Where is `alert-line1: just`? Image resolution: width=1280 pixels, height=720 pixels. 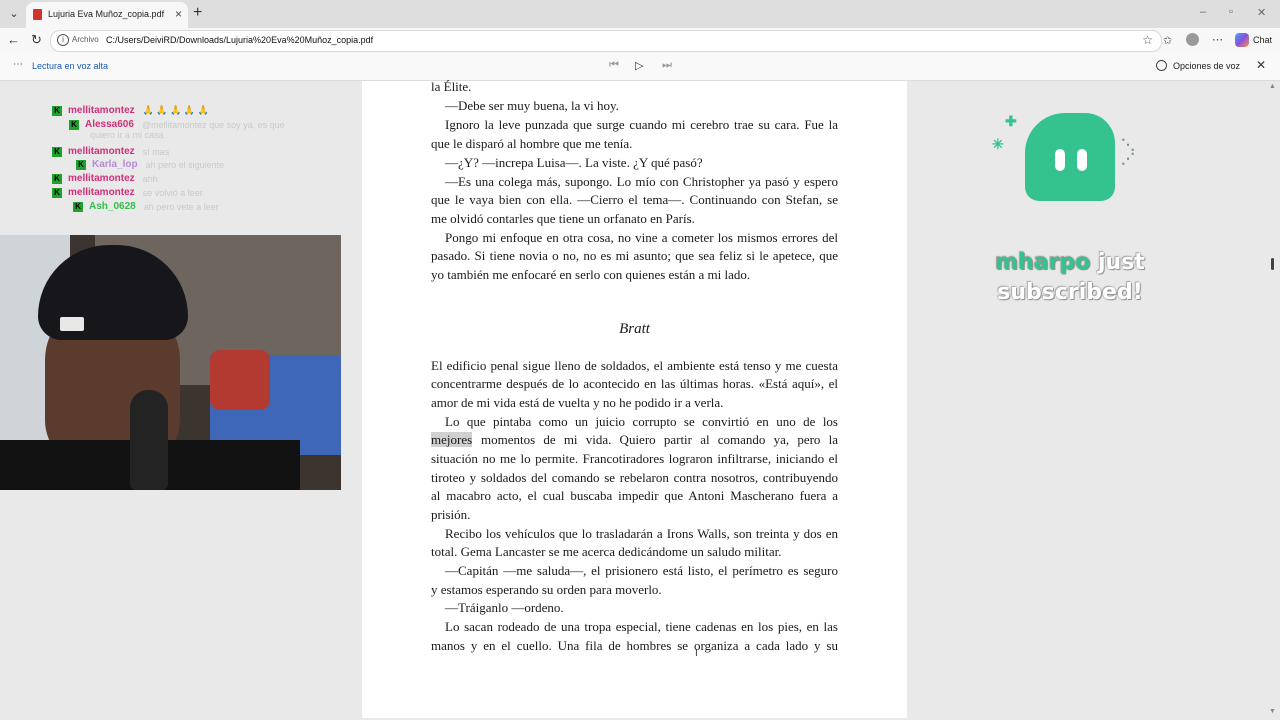 alert-line1: just is located at coordinates (1117, 262).